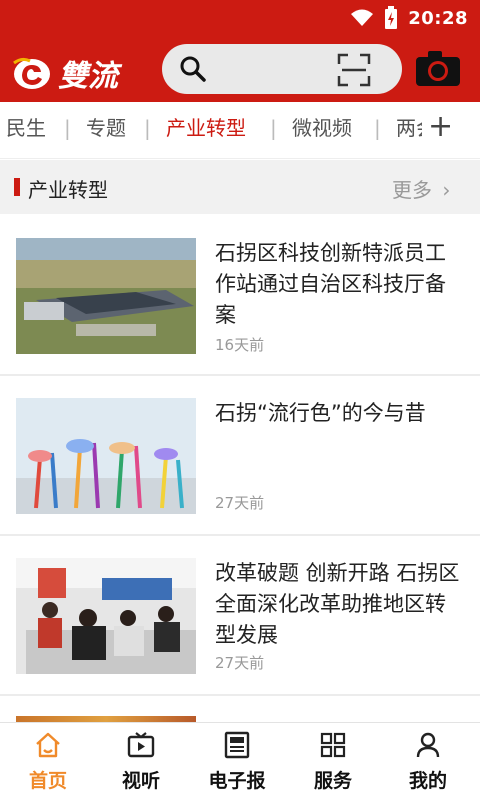  Describe the element at coordinates (427, 781) in the screenshot. I see `nav-profile-label: 我的` at that location.